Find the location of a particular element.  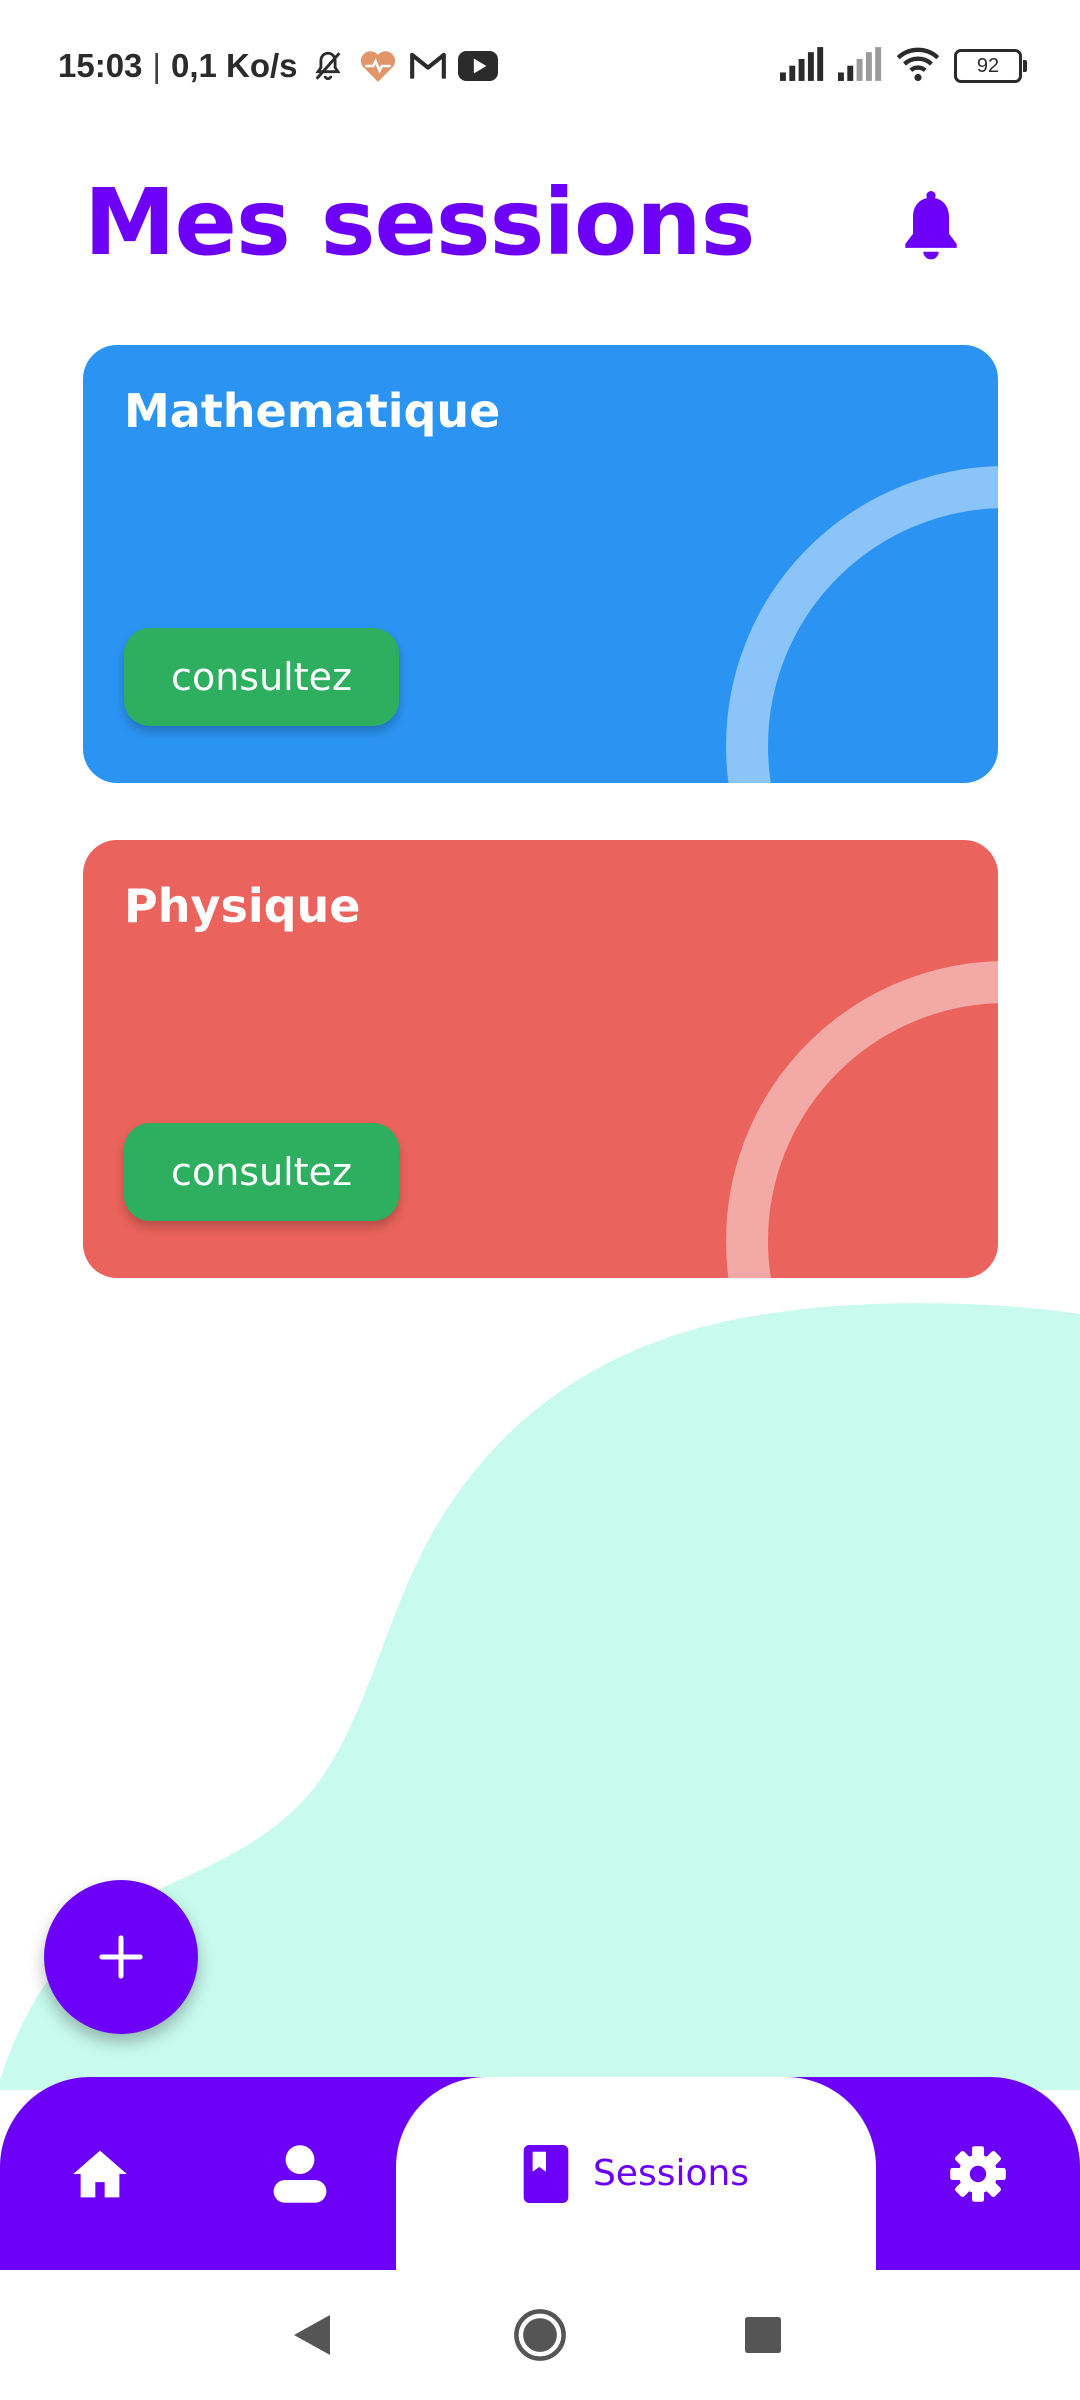

system-recents-button is located at coordinates (763, 2335).